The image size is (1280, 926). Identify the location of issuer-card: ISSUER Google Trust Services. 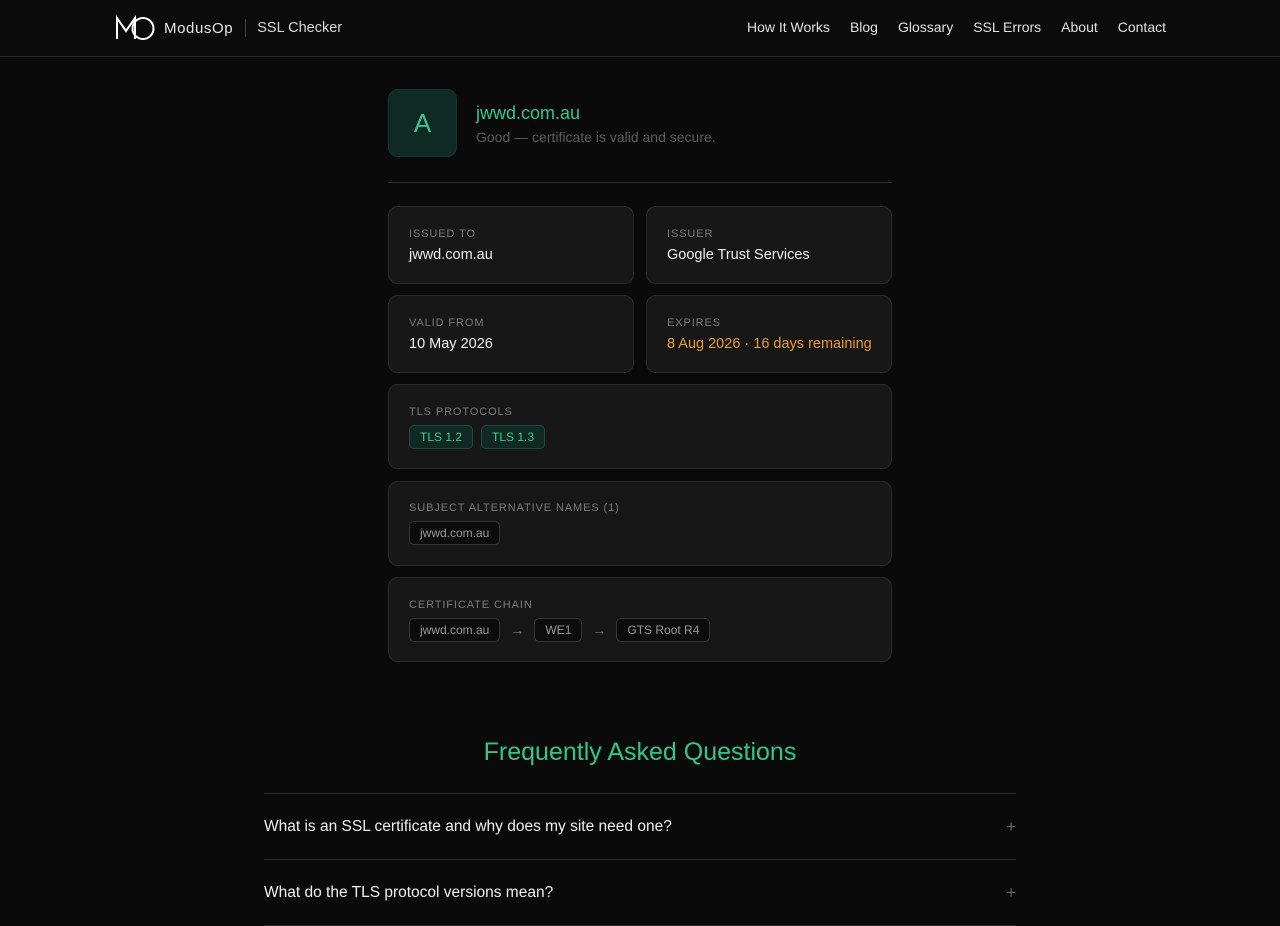
(769, 245).